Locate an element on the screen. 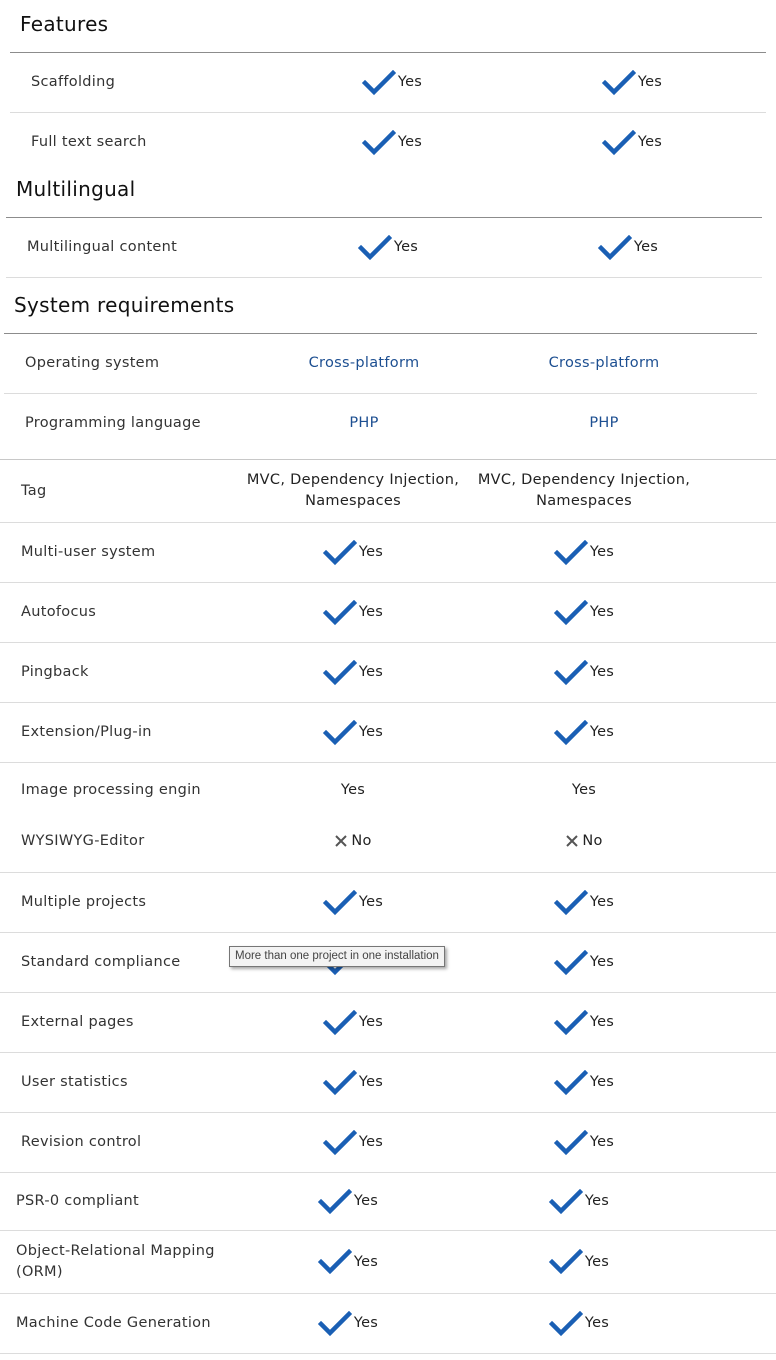  row-label: Image processing engin is located at coordinates (111, 790).